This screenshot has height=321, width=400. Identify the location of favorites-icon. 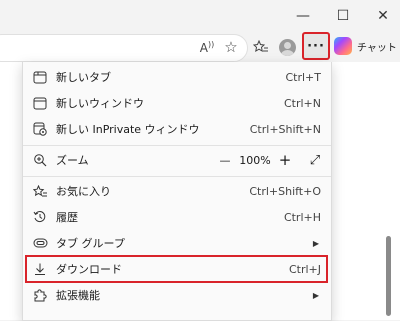
(40, 191).